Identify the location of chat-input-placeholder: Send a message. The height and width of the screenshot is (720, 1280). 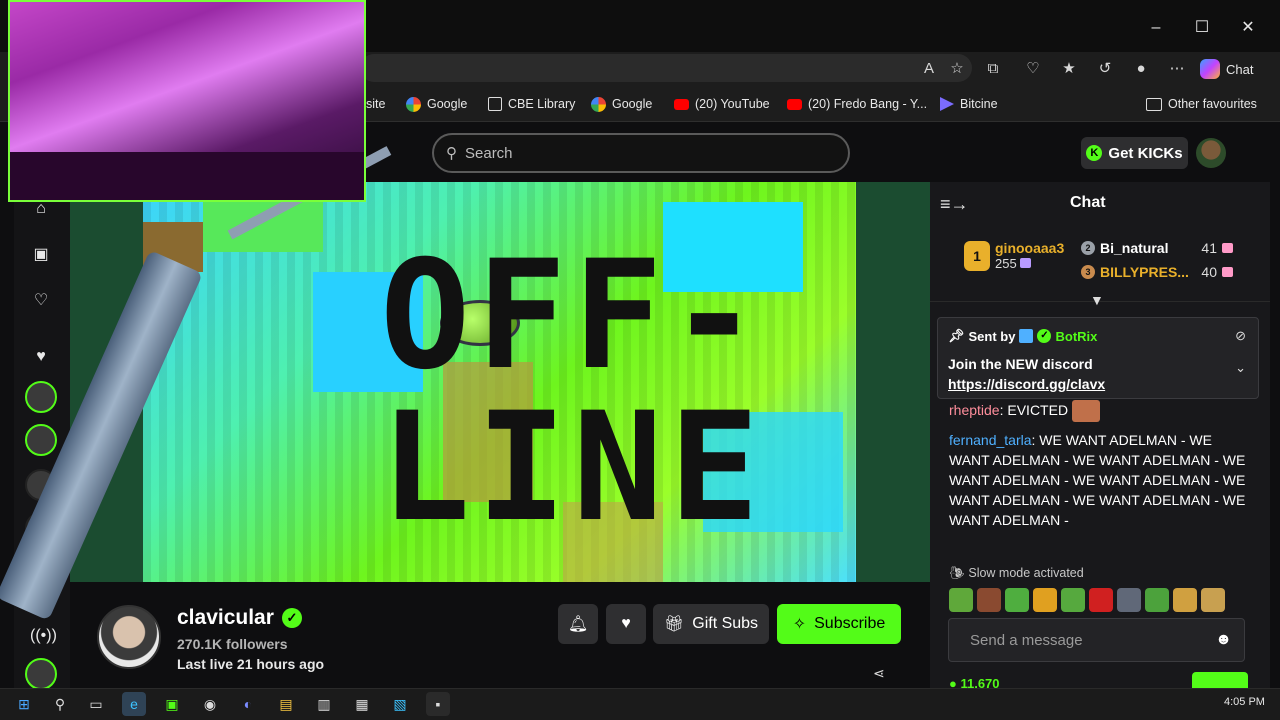
(1026, 640).